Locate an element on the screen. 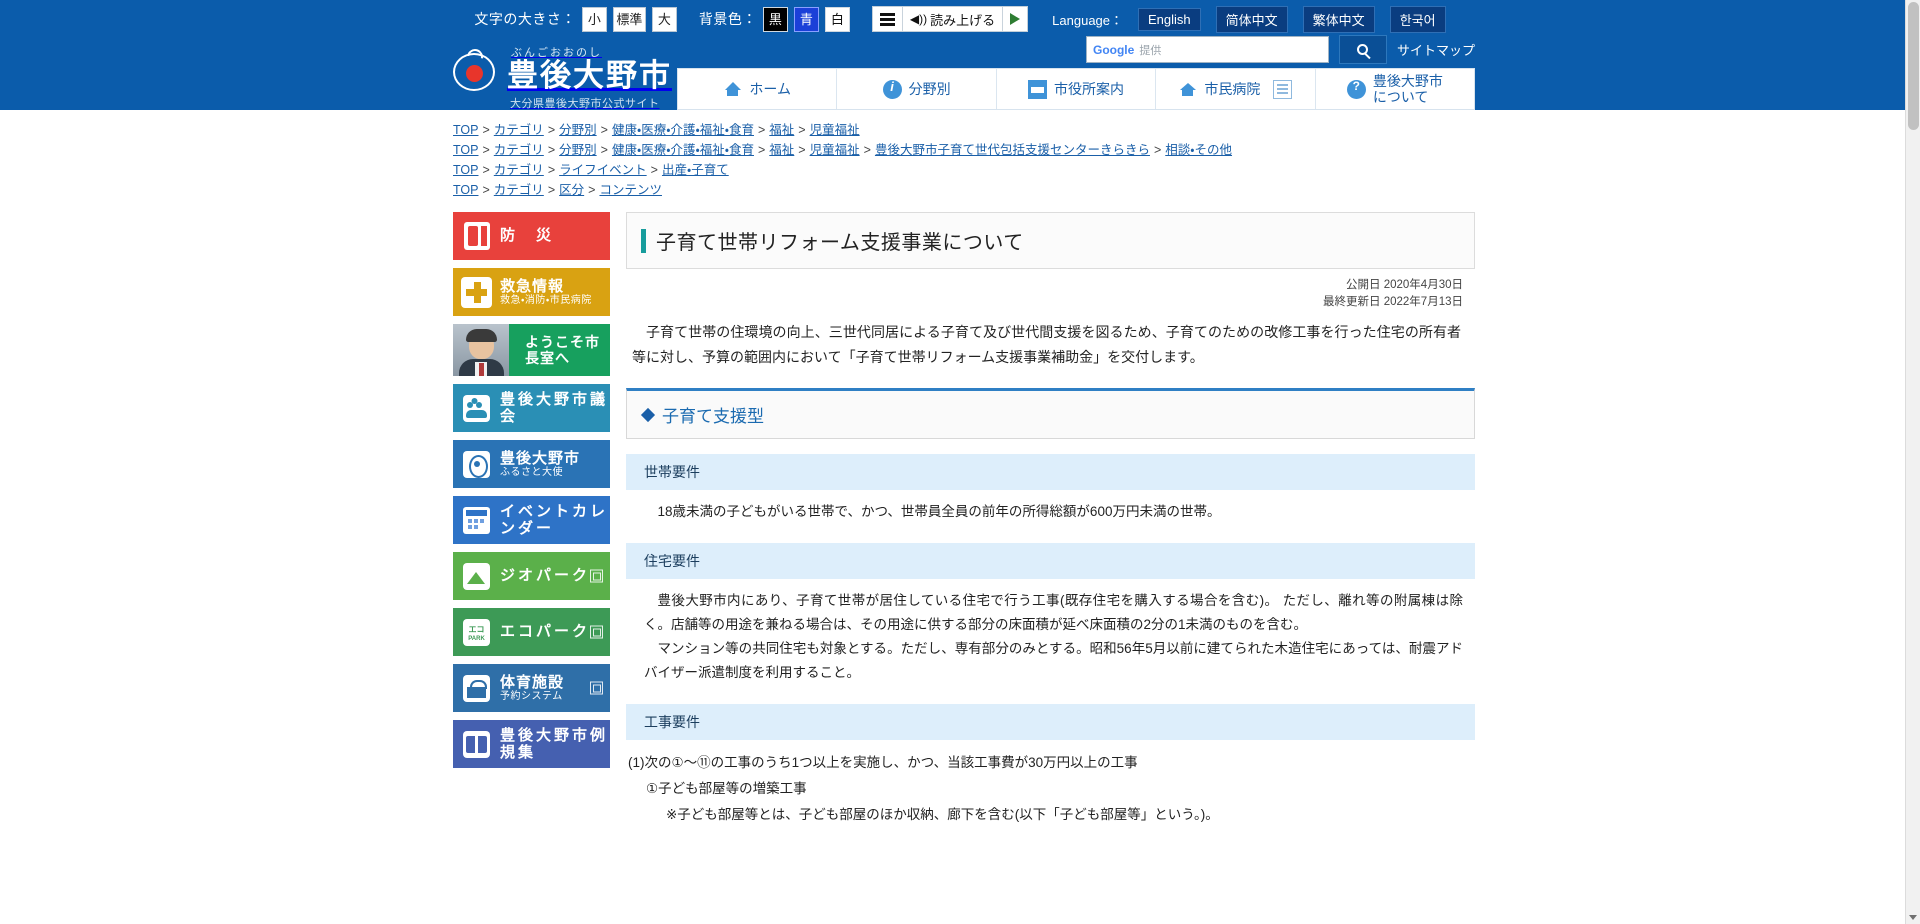  building-icon is located at coordinates (1038, 89).